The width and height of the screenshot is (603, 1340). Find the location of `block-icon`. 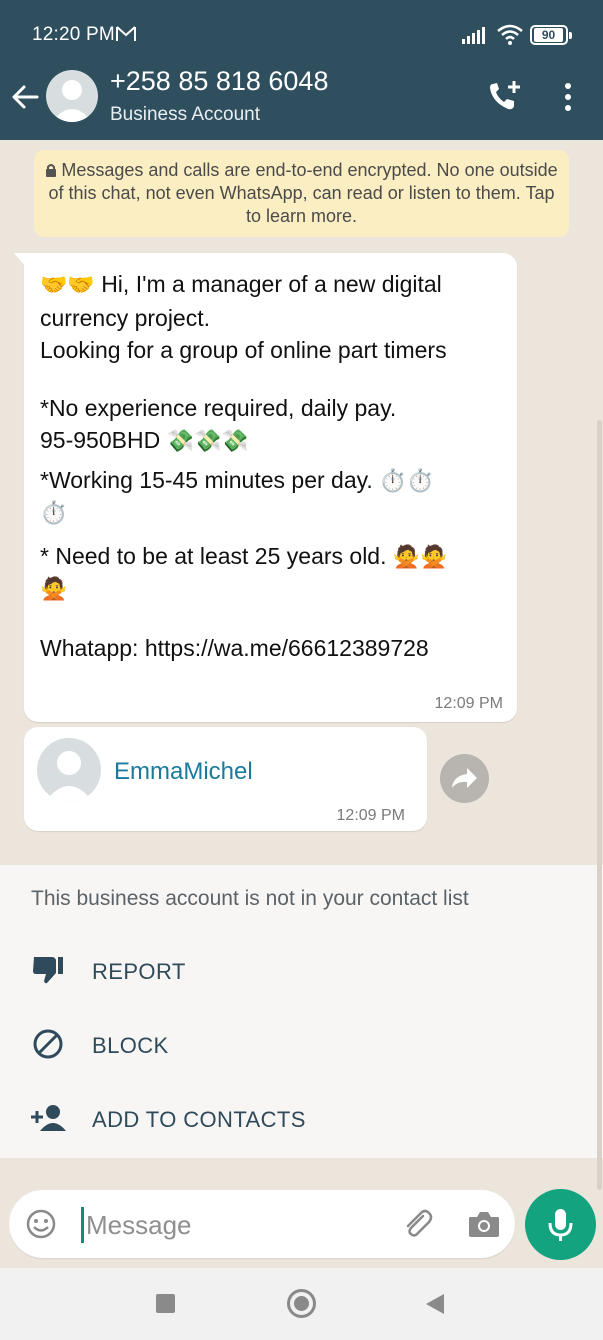

block-icon is located at coordinates (48, 1044).